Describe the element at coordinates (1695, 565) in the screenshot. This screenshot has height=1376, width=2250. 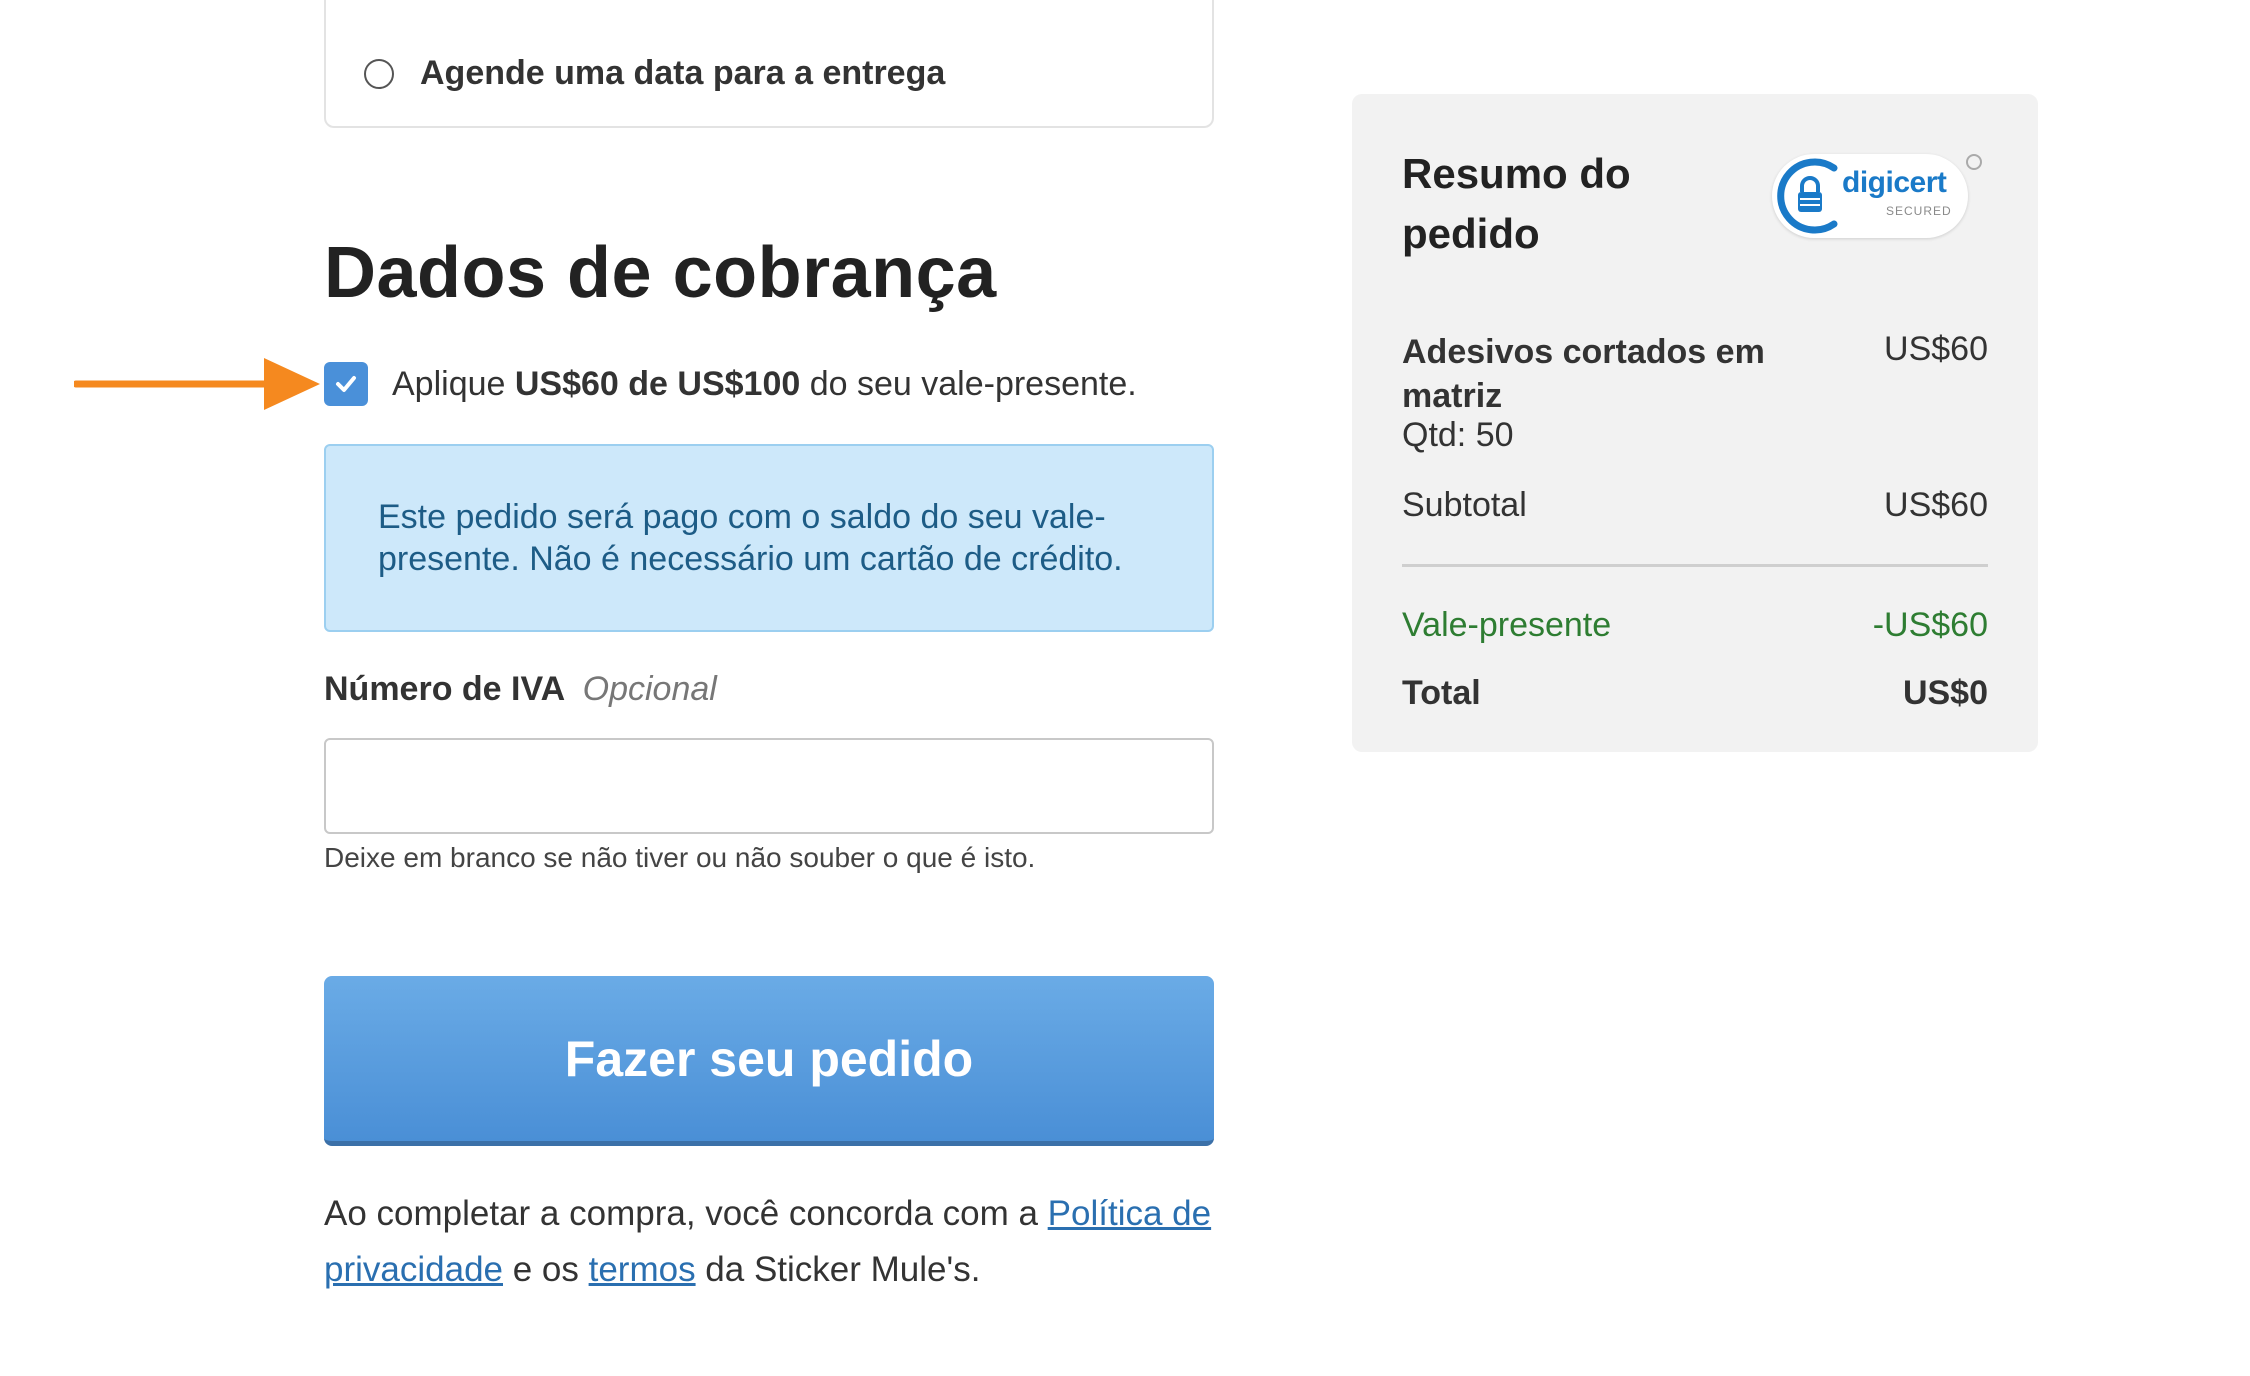
I see `summary-divider` at that location.